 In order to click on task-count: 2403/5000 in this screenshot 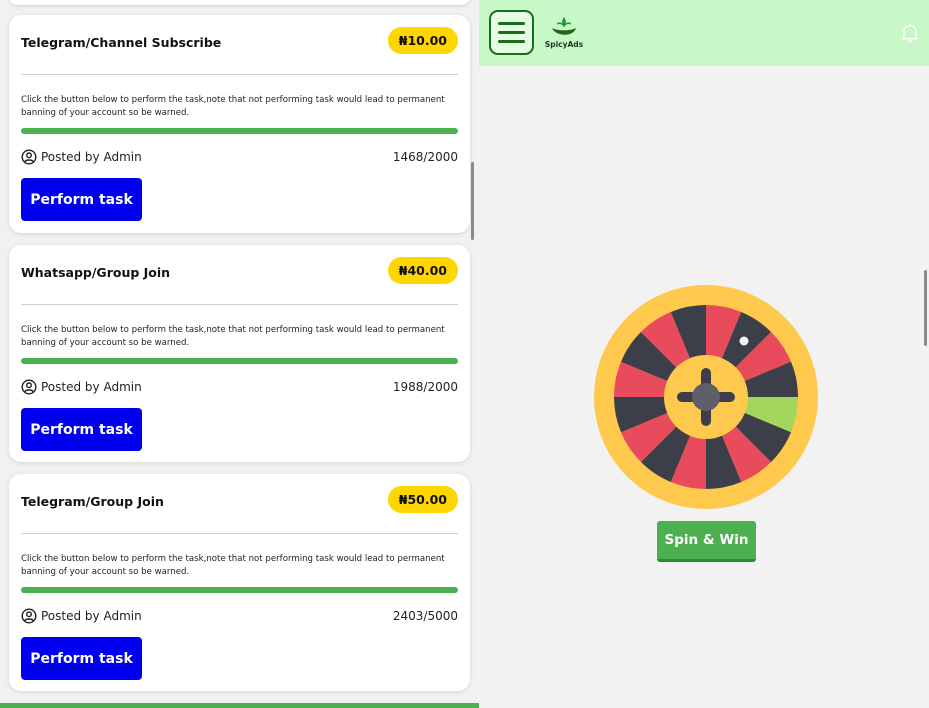, I will do `click(425, 616)`.